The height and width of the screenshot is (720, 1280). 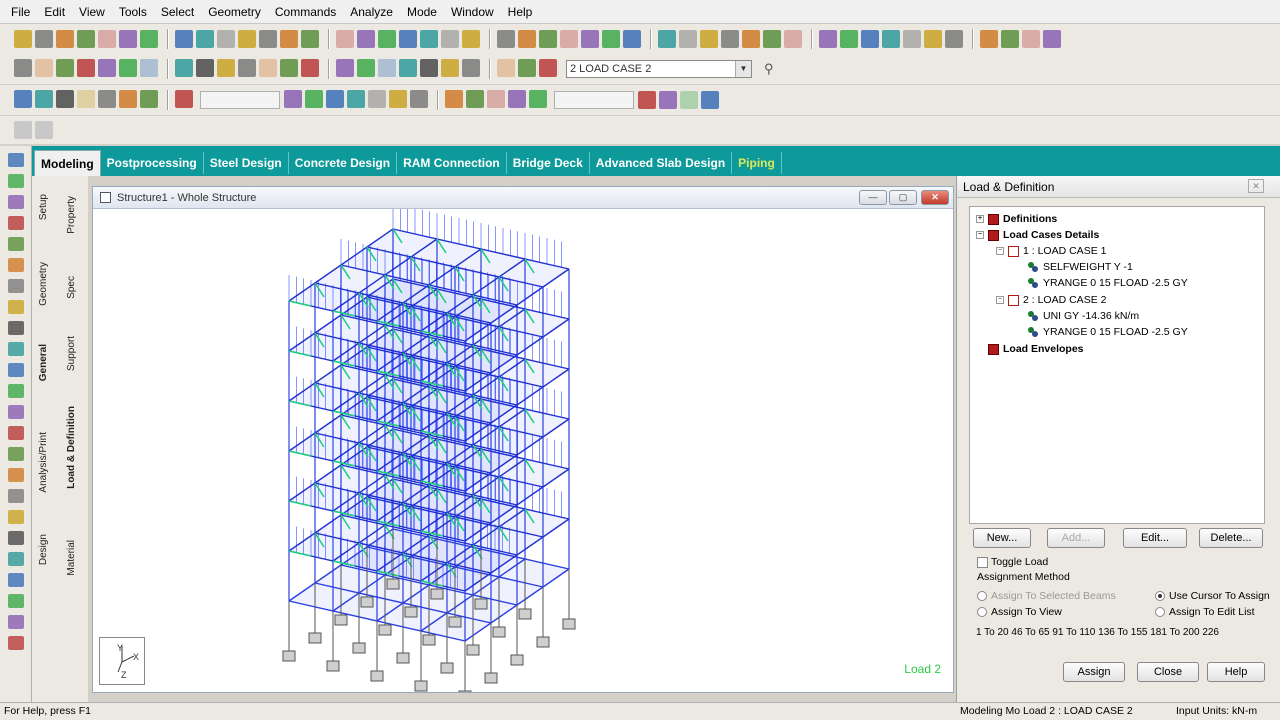 I want to click on menu-select: Select, so click(x=177, y=12).